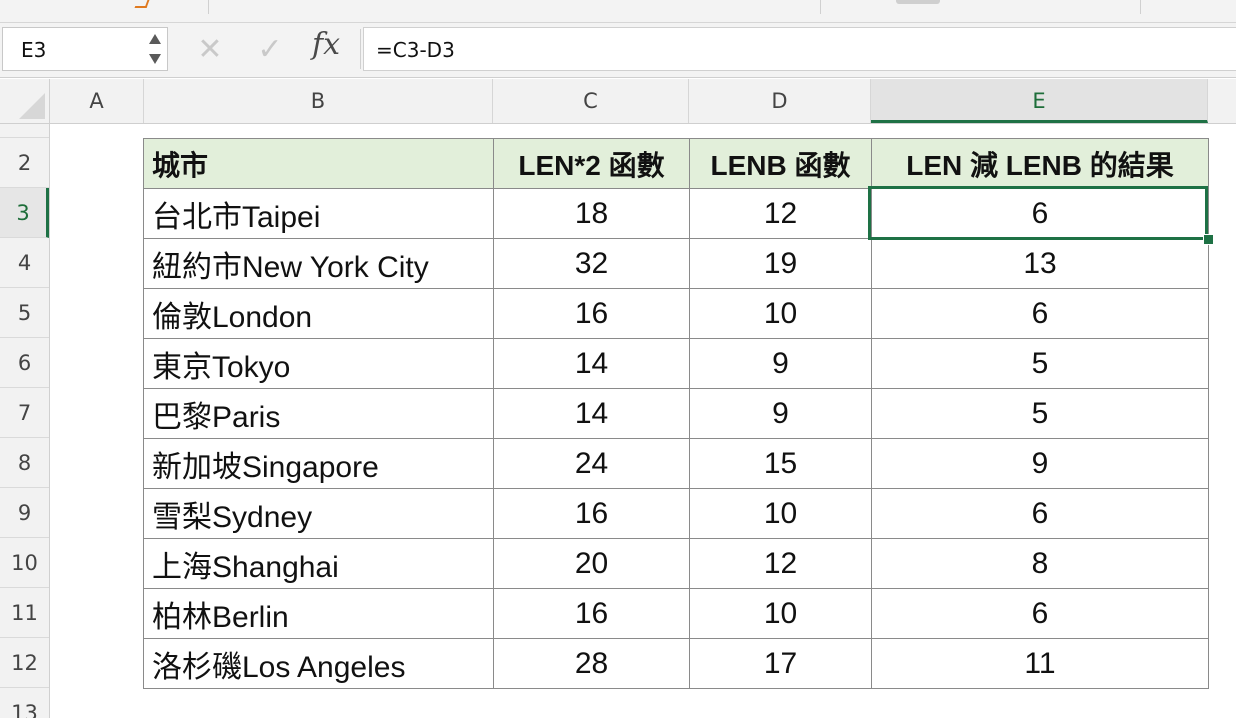  Describe the element at coordinates (1040, 263) in the screenshot. I see `cell-result: 13` at that location.